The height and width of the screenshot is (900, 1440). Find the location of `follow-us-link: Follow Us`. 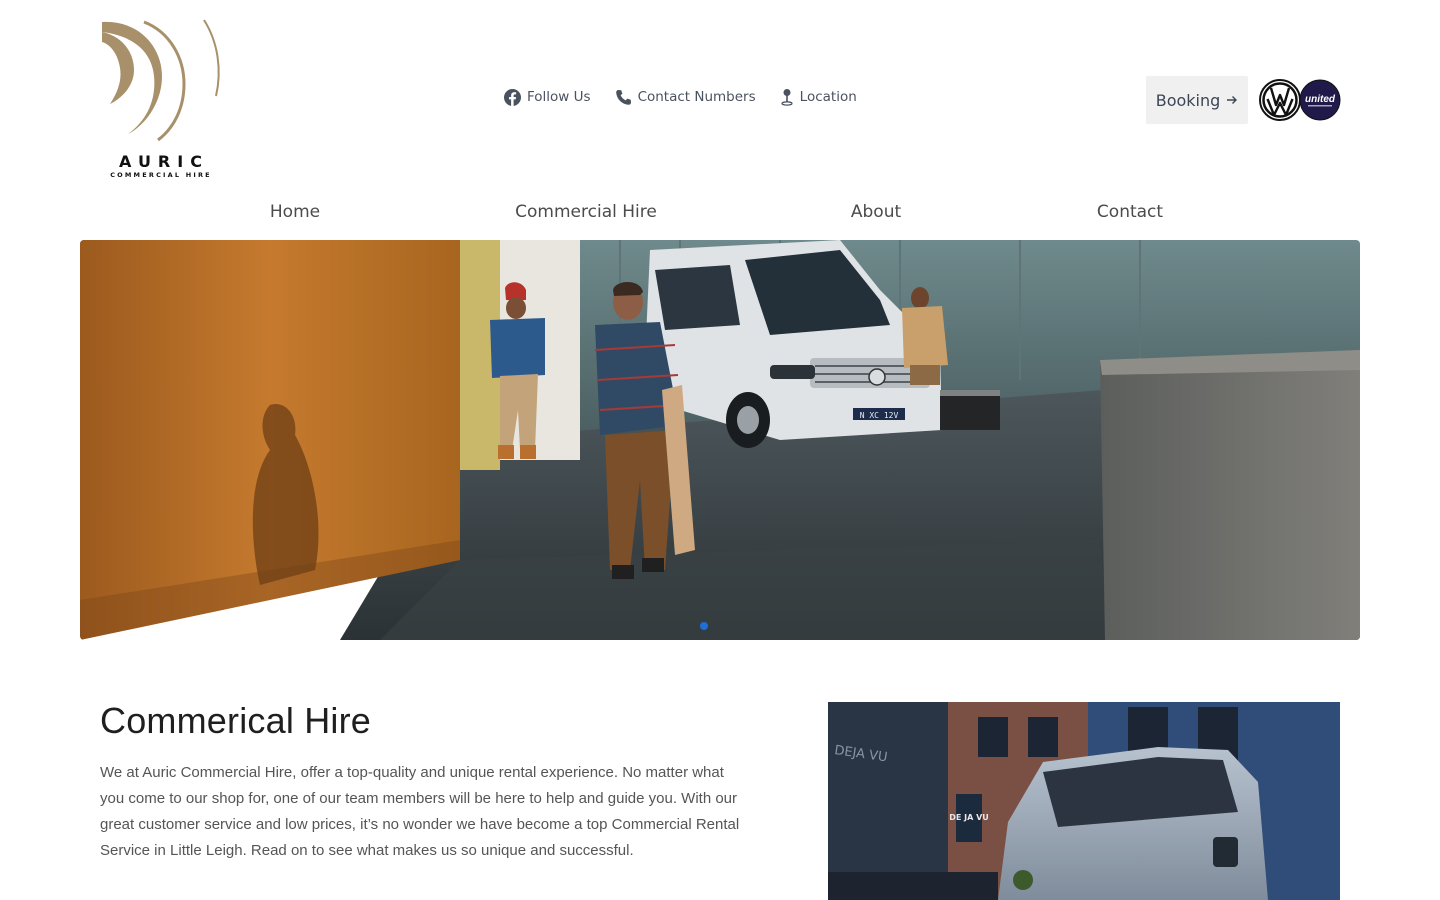

follow-us-link: Follow Us is located at coordinates (547, 97).